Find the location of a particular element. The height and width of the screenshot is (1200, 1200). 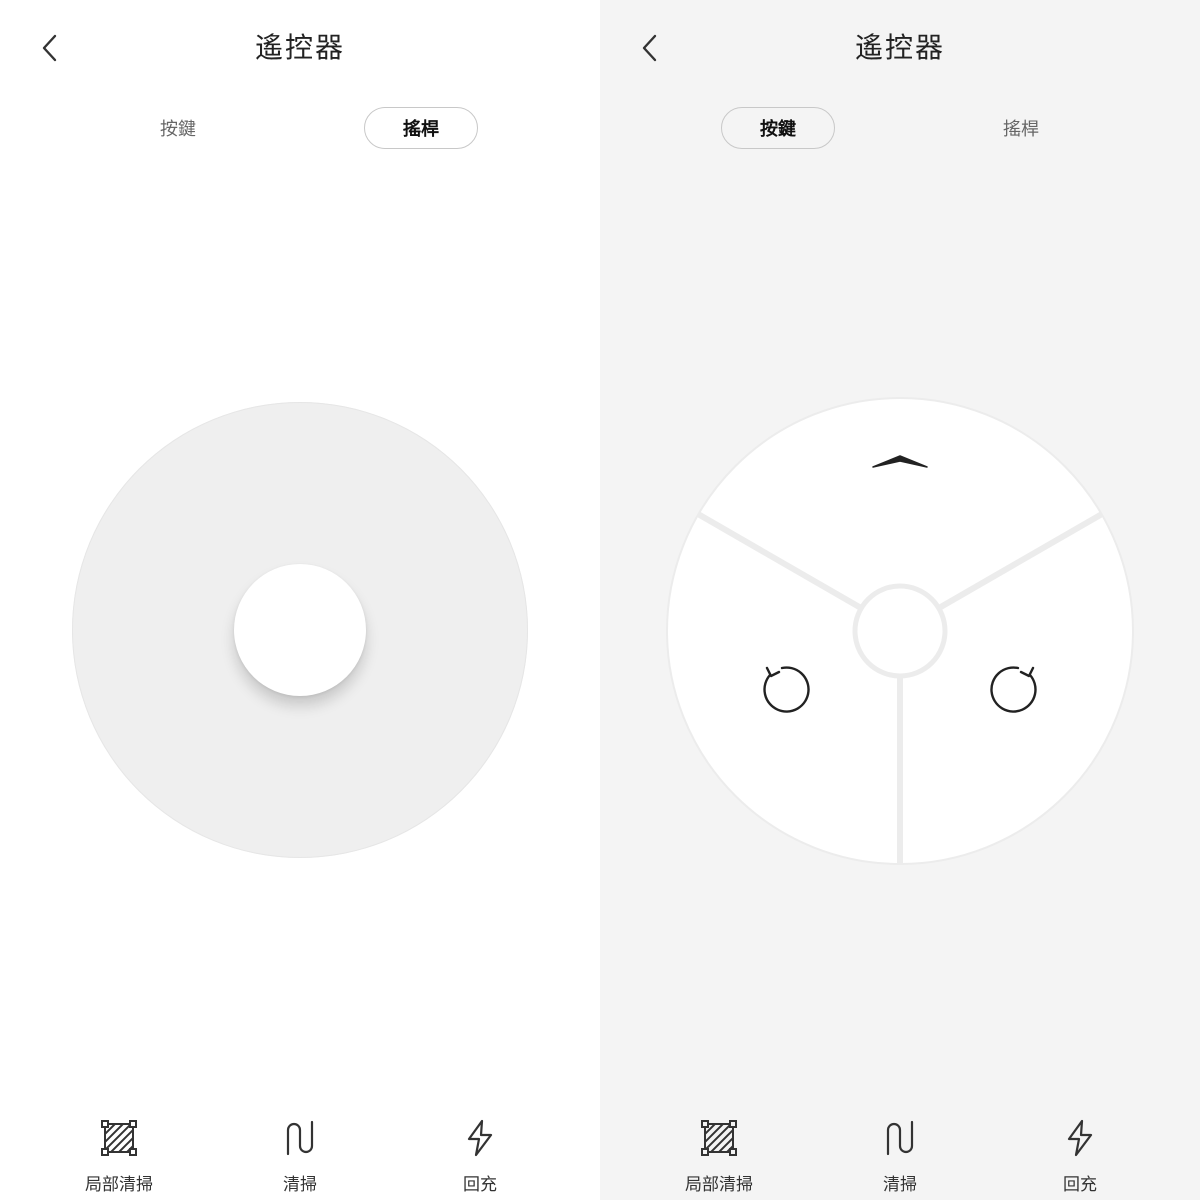

rotate-right-button is located at coordinates (1018, 689).